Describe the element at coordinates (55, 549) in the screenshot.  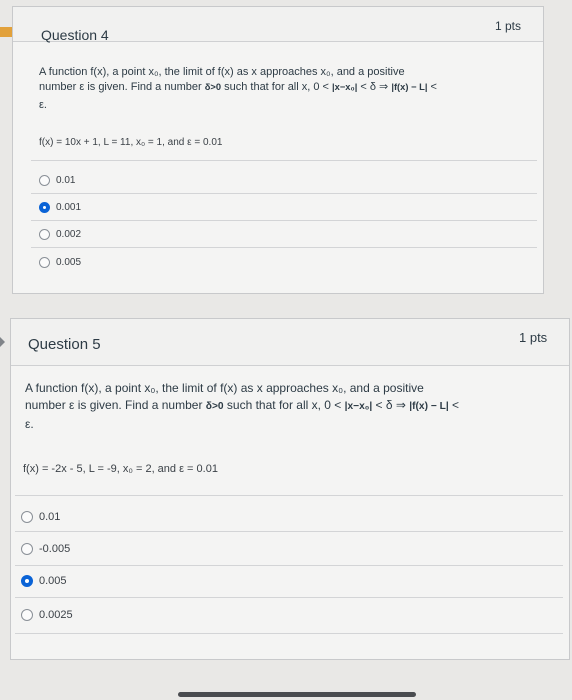
I see `answer-label: -0.005` at that location.